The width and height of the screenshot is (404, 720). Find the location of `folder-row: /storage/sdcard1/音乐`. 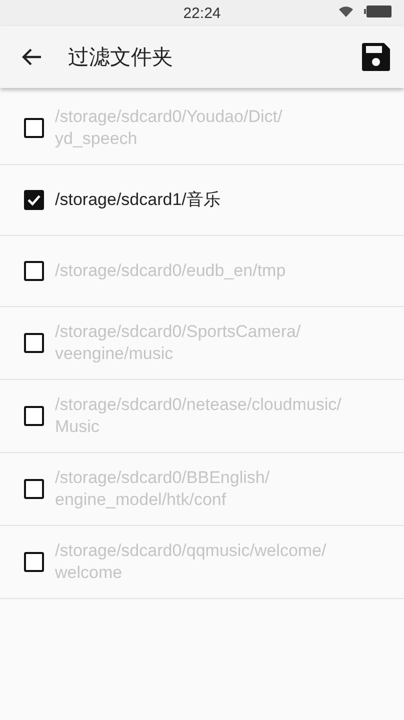

folder-row: /storage/sdcard1/音乐 is located at coordinates (202, 200).